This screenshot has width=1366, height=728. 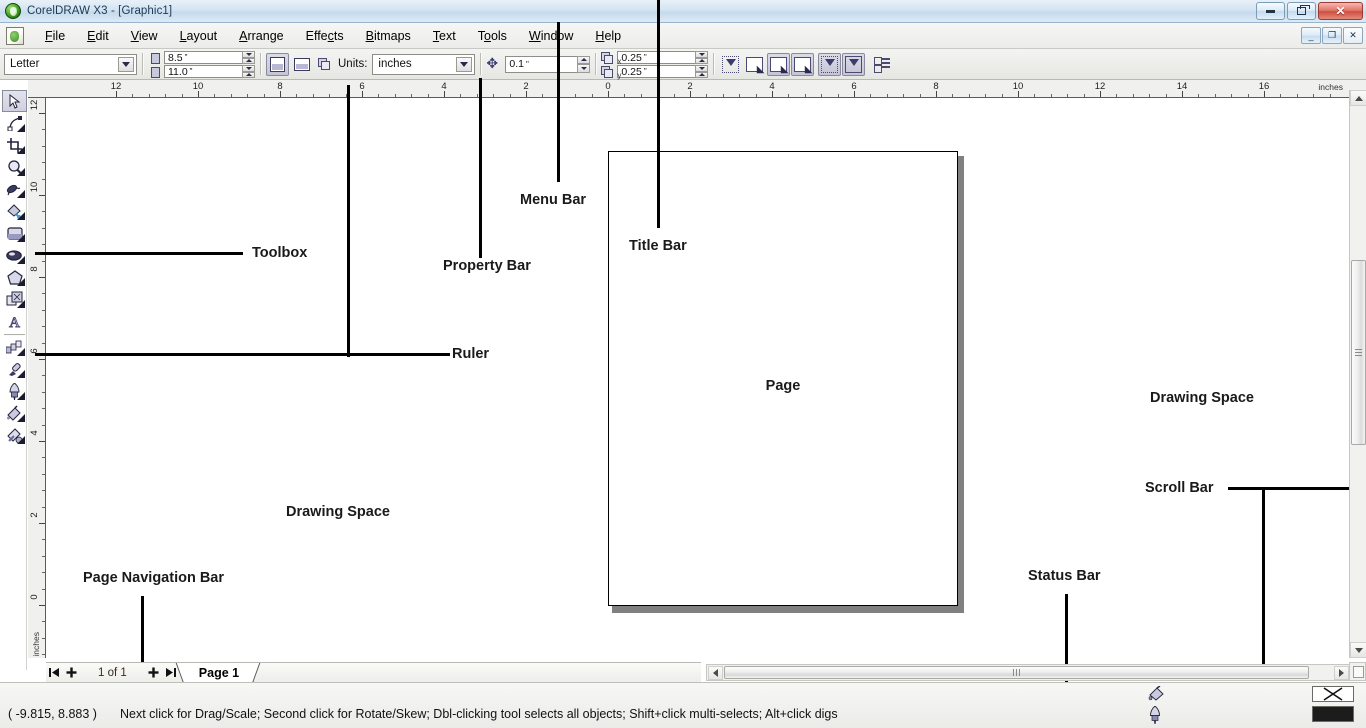 What do you see at coordinates (203, 57) in the screenshot?
I see `page-width-input: 8.5 "` at bounding box center [203, 57].